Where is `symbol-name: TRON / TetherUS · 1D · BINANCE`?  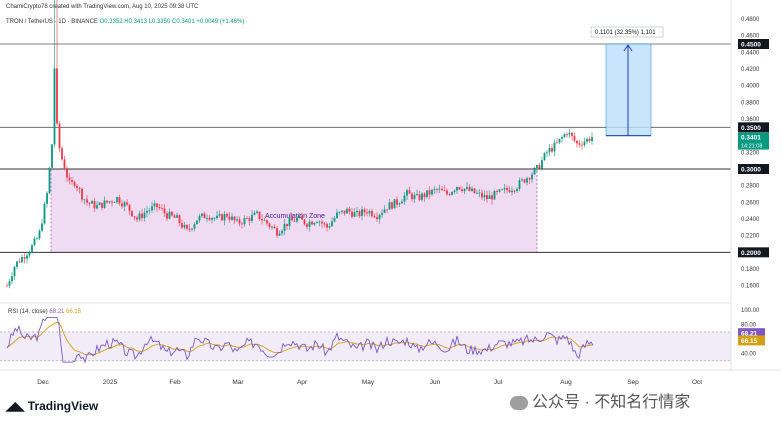 symbol-name: TRON / TetherUS · 1D · BINANCE is located at coordinates (52, 22).